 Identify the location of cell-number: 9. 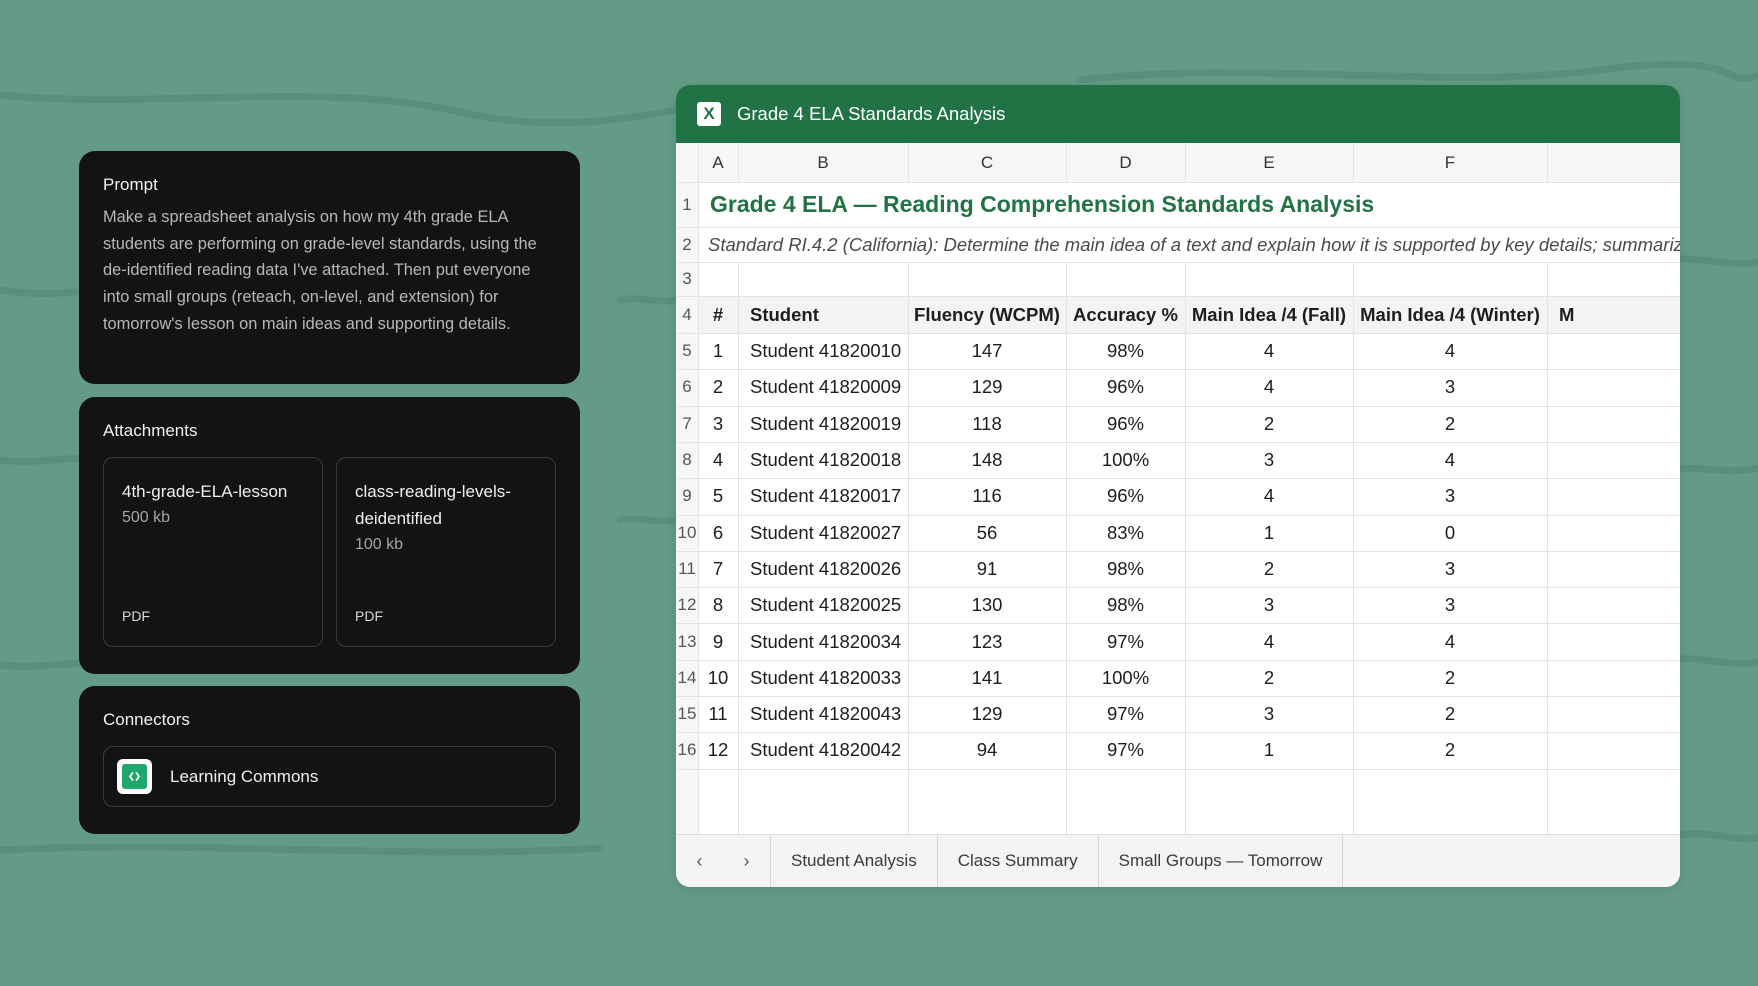
(718, 641).